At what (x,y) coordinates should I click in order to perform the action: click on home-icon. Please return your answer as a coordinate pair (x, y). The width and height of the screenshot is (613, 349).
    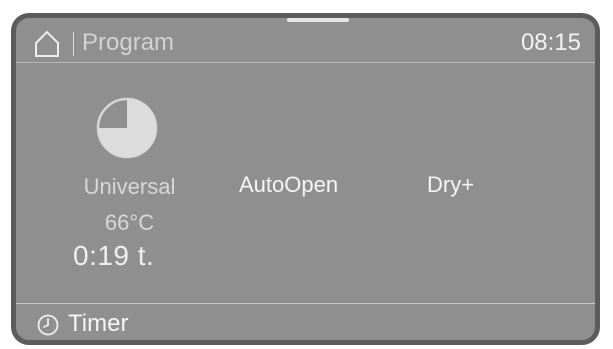
    Looking at the image, I should click on (47, 44).